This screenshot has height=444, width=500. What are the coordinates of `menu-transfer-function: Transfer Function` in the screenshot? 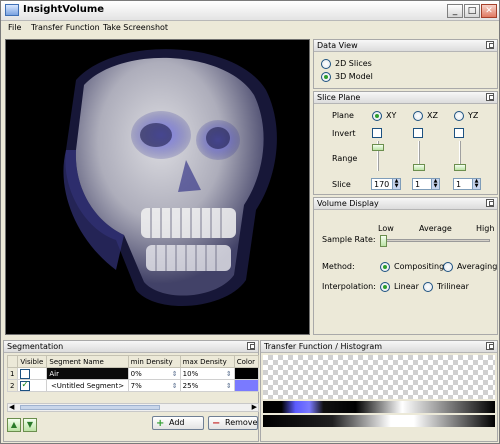 It's located at (65, 27).